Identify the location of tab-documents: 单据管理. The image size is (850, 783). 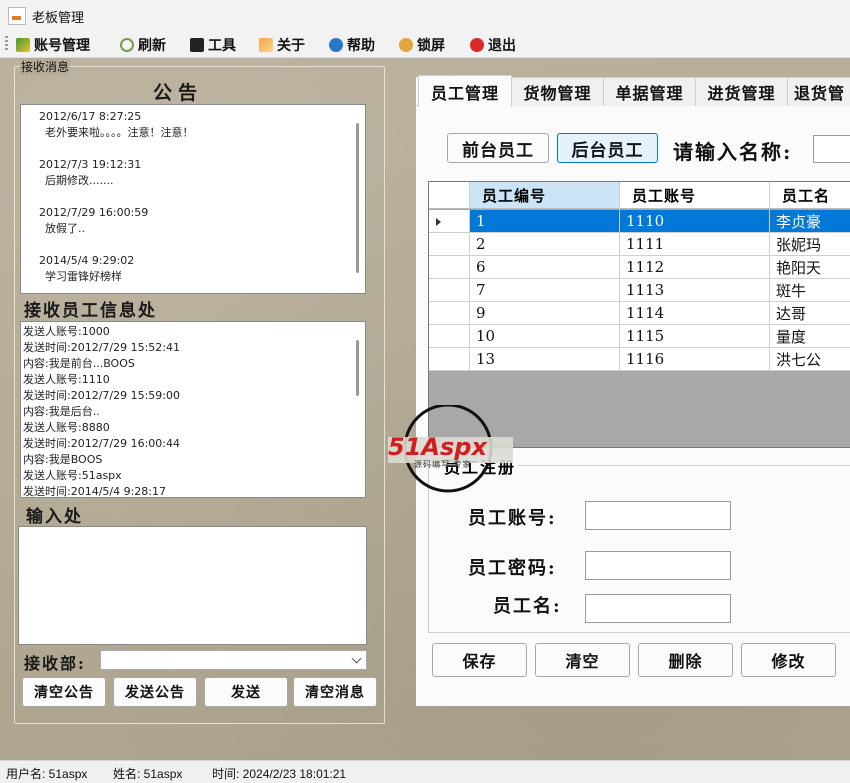
(649, 91).